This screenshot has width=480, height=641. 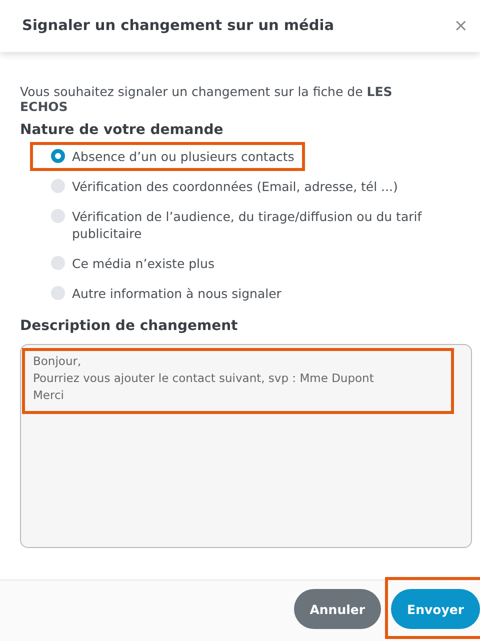 What do you see at coordinates (178, 26) in the screenshot?
I see `dialog-title: Signaler un changement sur un média` at bounding box center [178, 26].